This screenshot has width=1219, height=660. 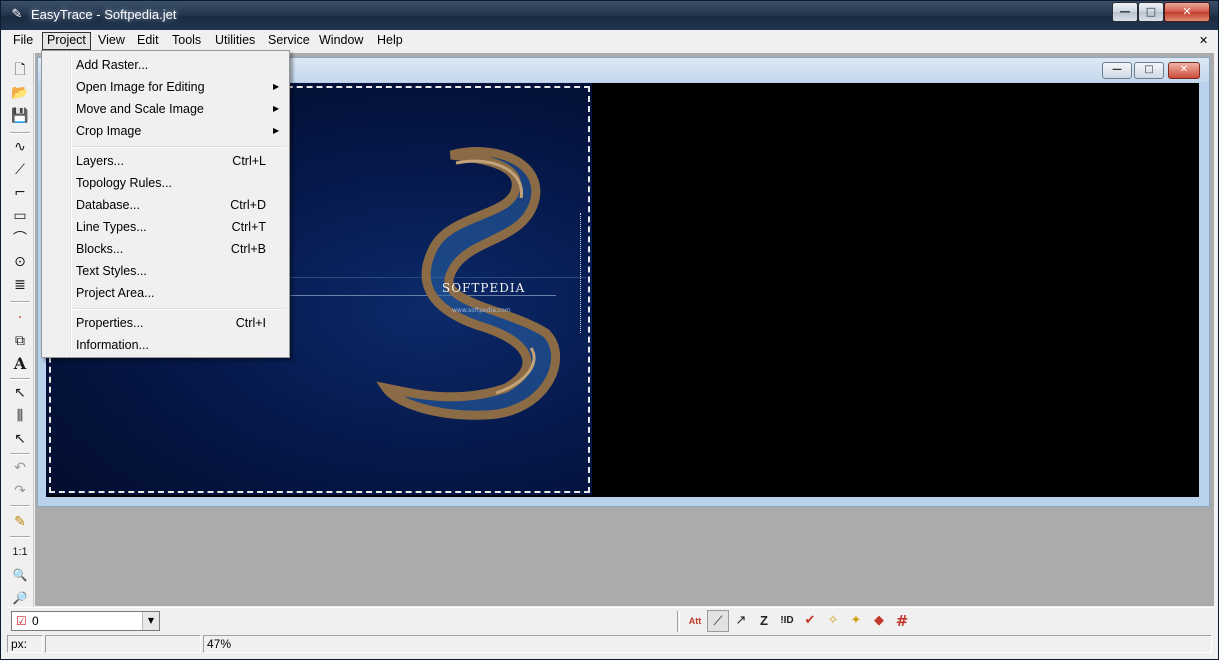 What do you see at coordinates (20, 416) in the screenshot?
I see `multi-select-icon: ⫼` at bounding box center [20, 416].